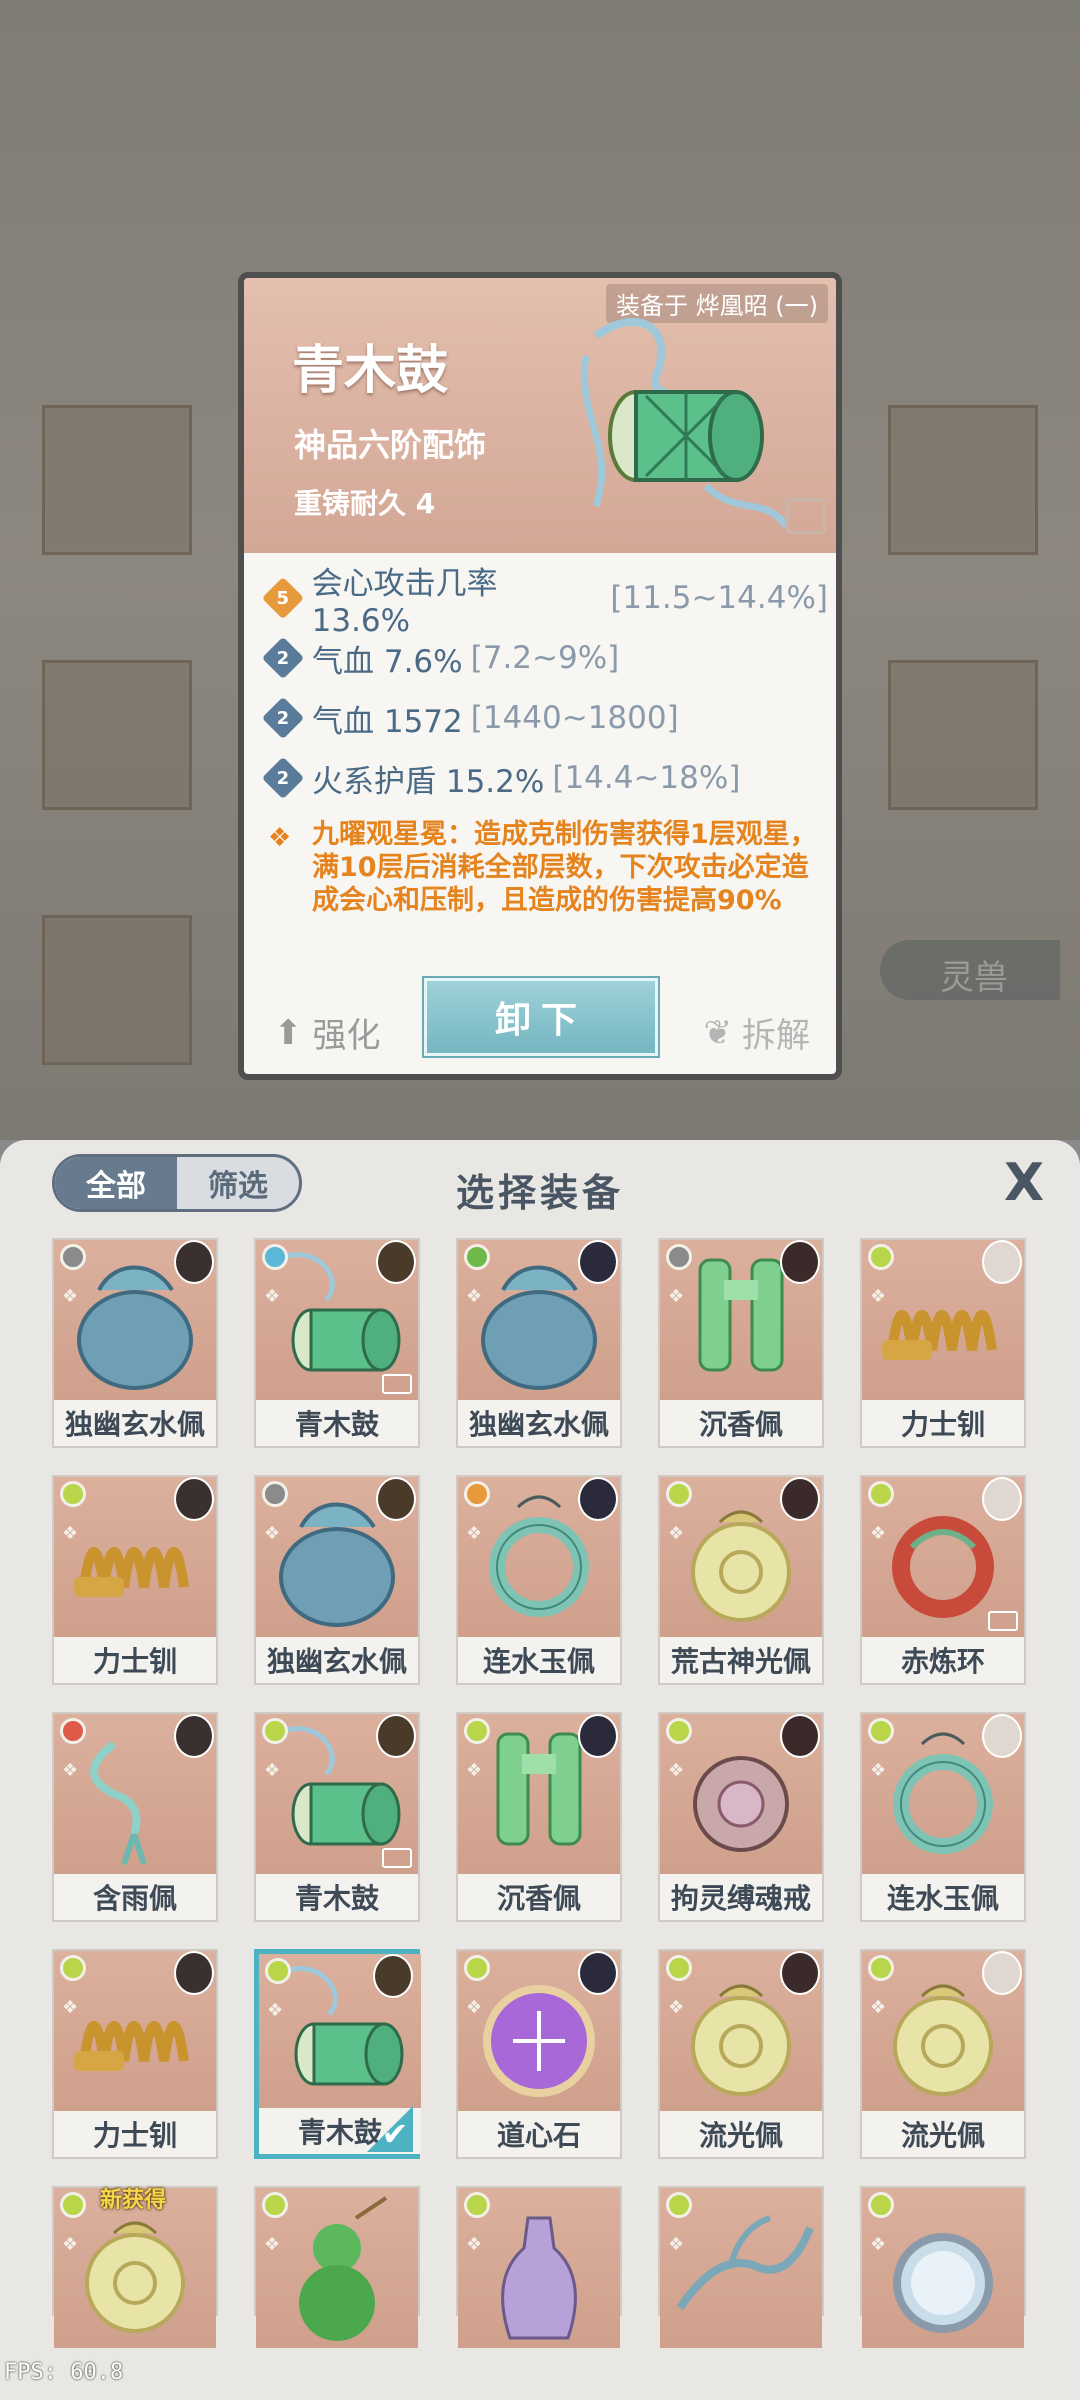  Describe the element at coordinates (539, 1423) in the screenshot. I see `equipment-name: 独幽玄水佩` at that location.